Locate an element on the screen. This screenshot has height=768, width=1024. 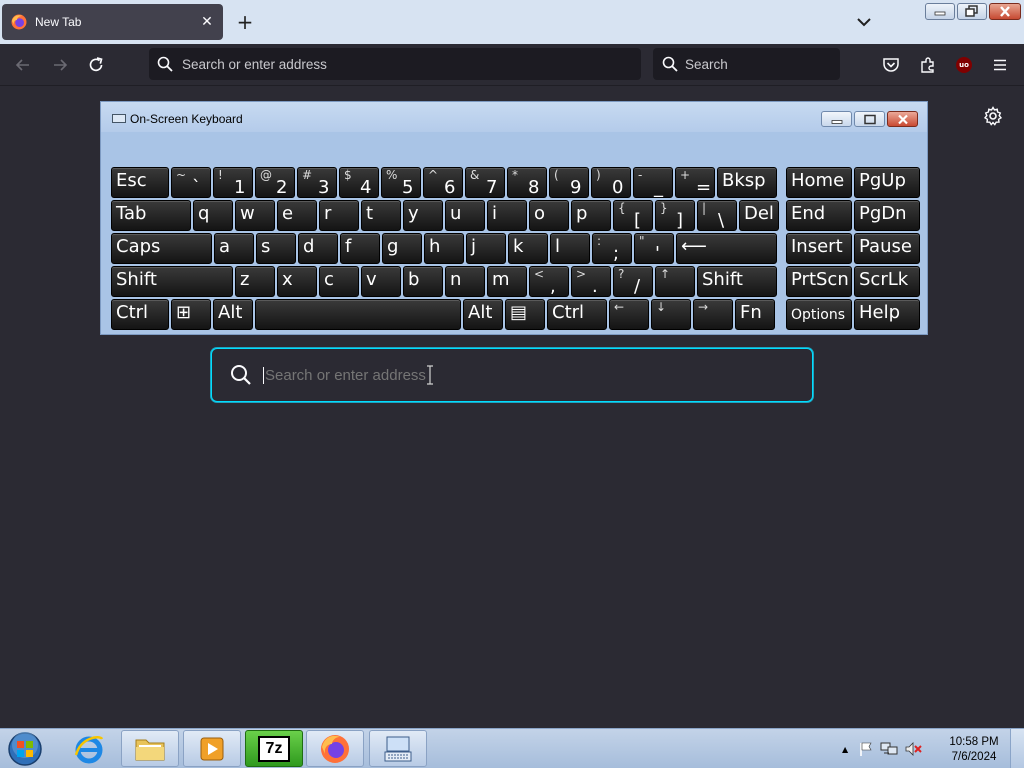
volume-muted-icon is located at coordinates (913, 749).